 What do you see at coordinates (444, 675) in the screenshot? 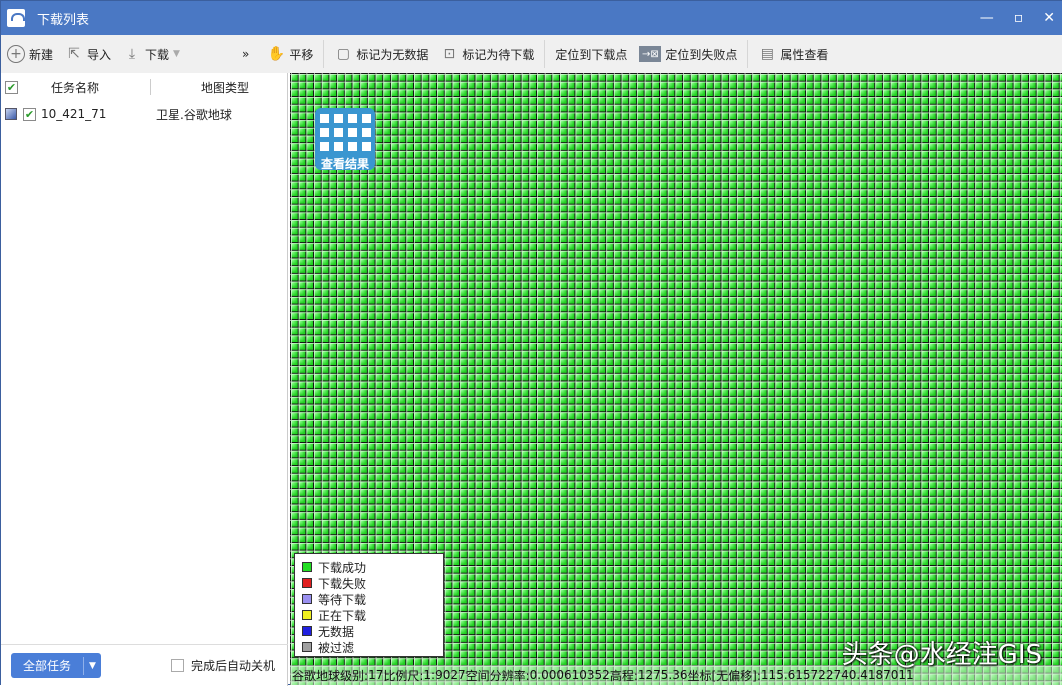
I see `status-scale: 1:9027` at bounding box center [444, 675].